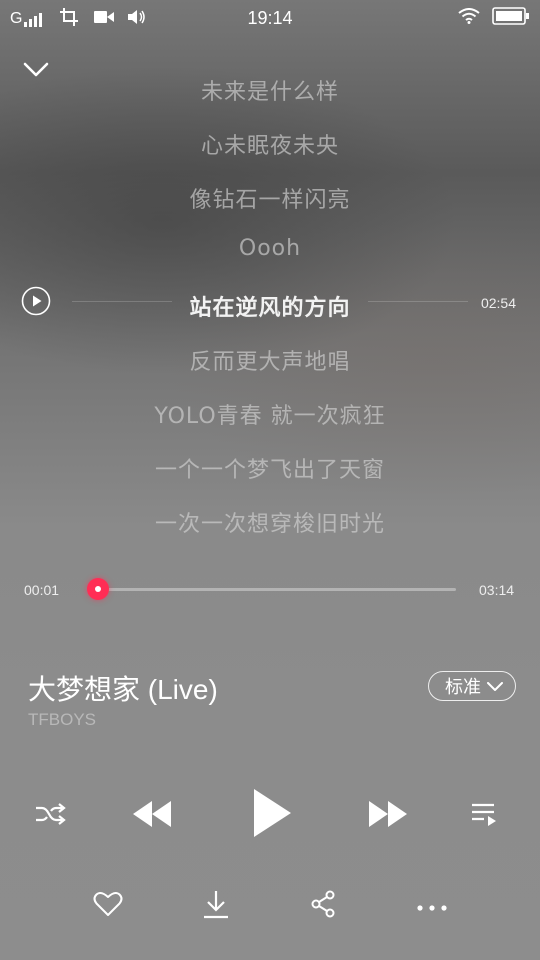 Image resolution: width=540 pixels, height=960 pixels. I want to click on next-button, so click(388, 816).